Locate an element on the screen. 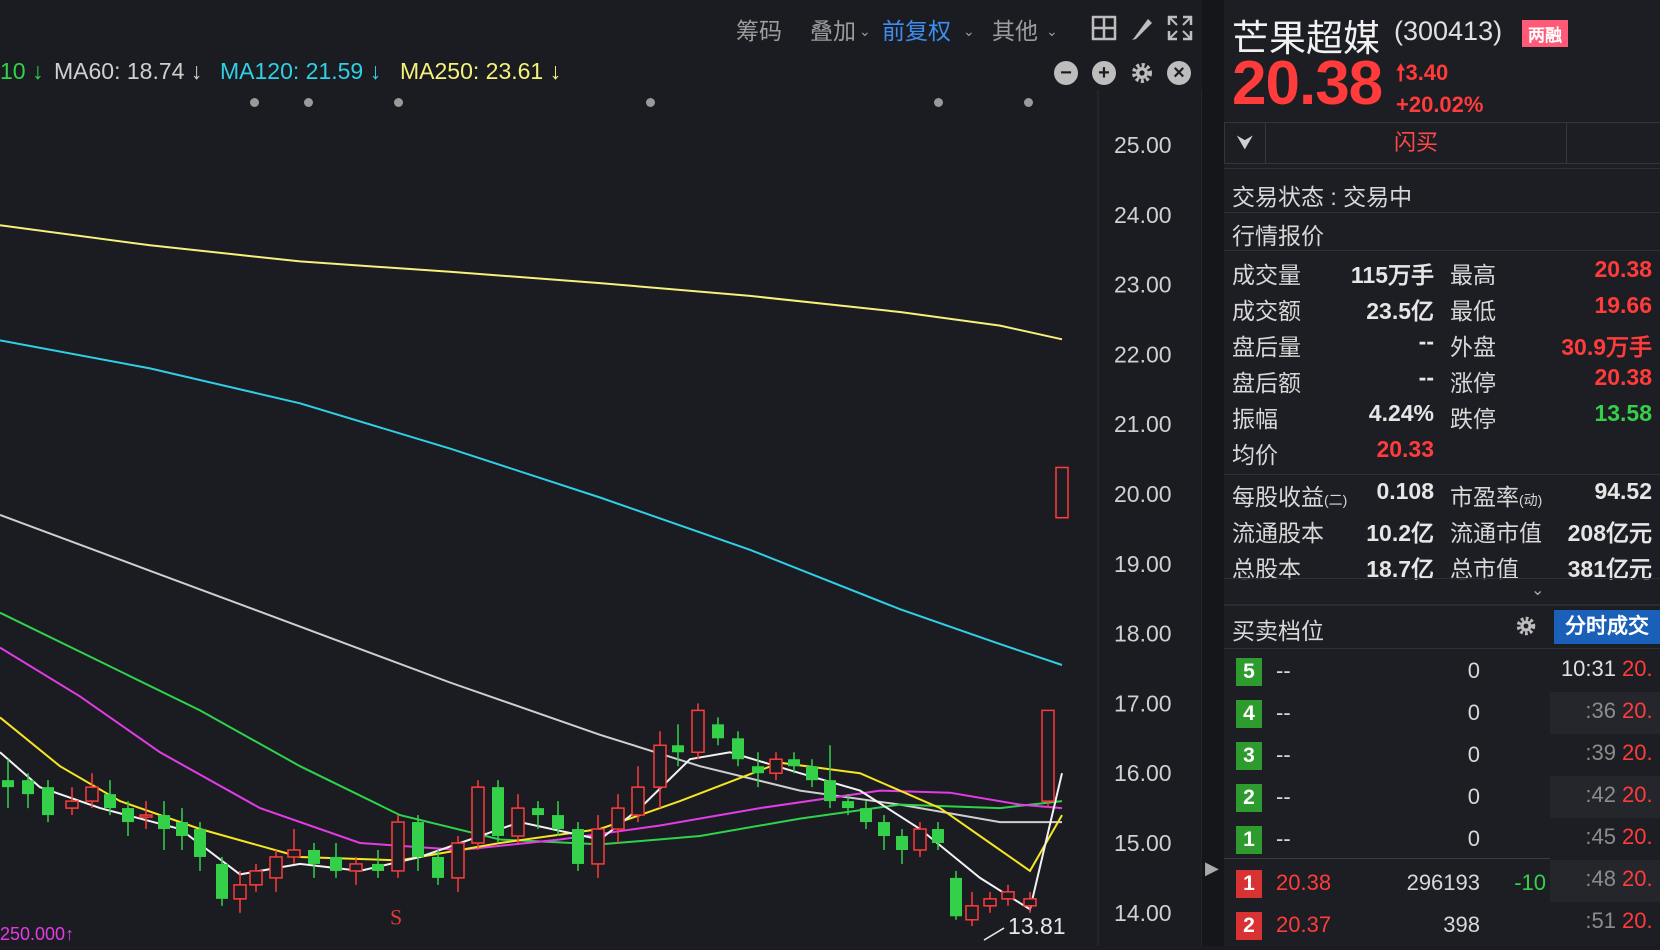  ask-row: 4 -- 0 is located at coordinates (1387, 717).